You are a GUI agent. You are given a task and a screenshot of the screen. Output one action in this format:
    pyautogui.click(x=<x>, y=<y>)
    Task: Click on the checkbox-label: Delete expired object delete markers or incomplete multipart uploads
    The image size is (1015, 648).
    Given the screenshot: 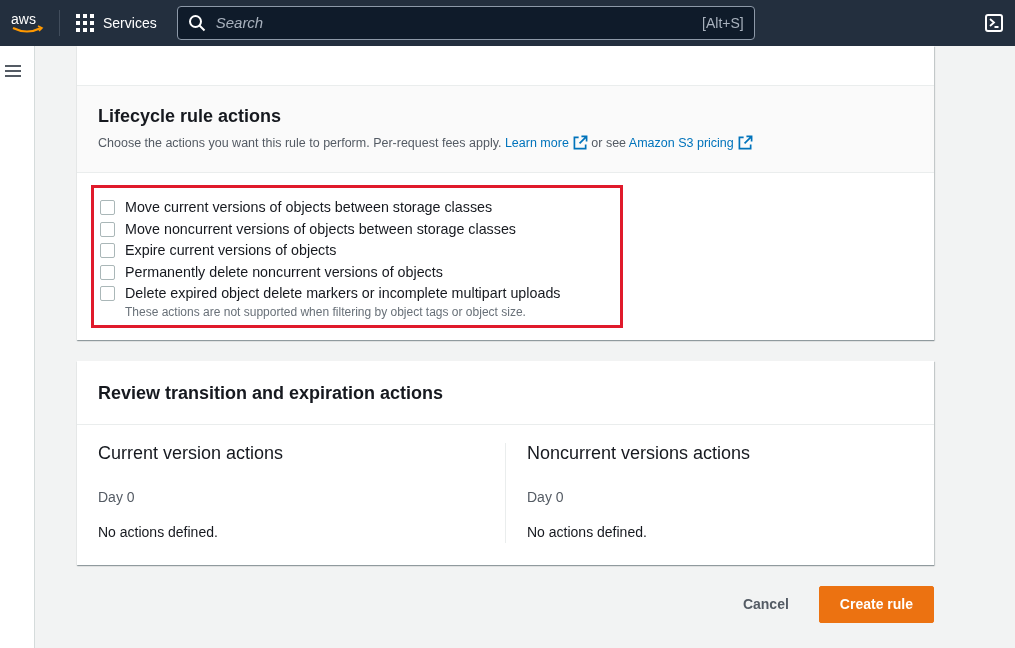 What is the action you would take?
    pyautogui.click(x=343, y=294)
    